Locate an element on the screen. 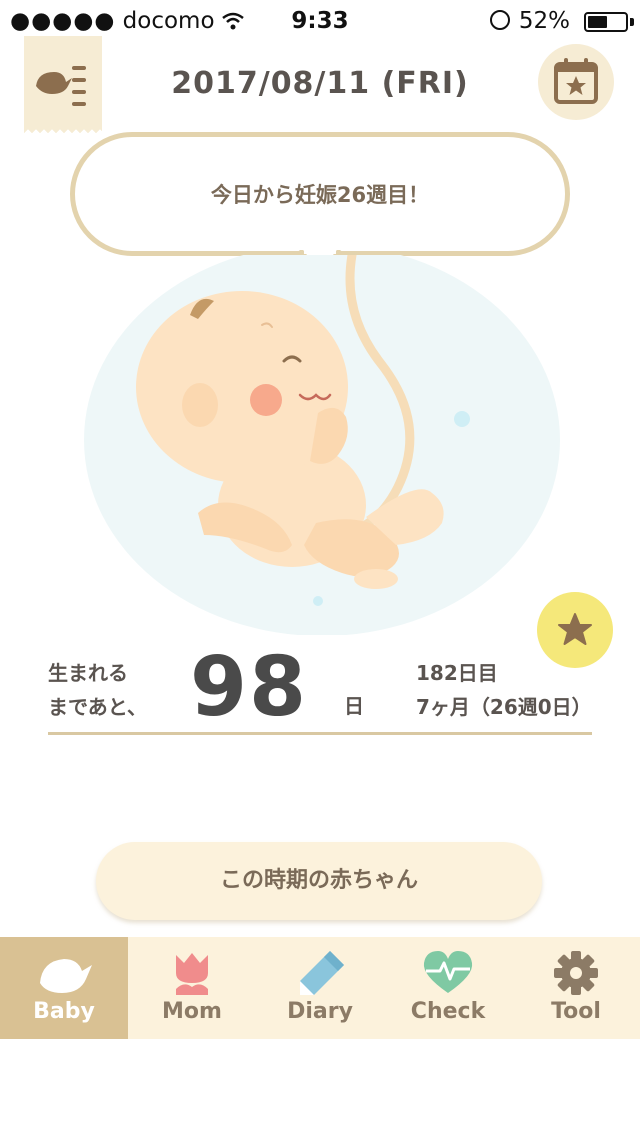  pregnancy-progress-info: 182日目 7ヶ月（26週0日） is located at coordinates (504, 690).